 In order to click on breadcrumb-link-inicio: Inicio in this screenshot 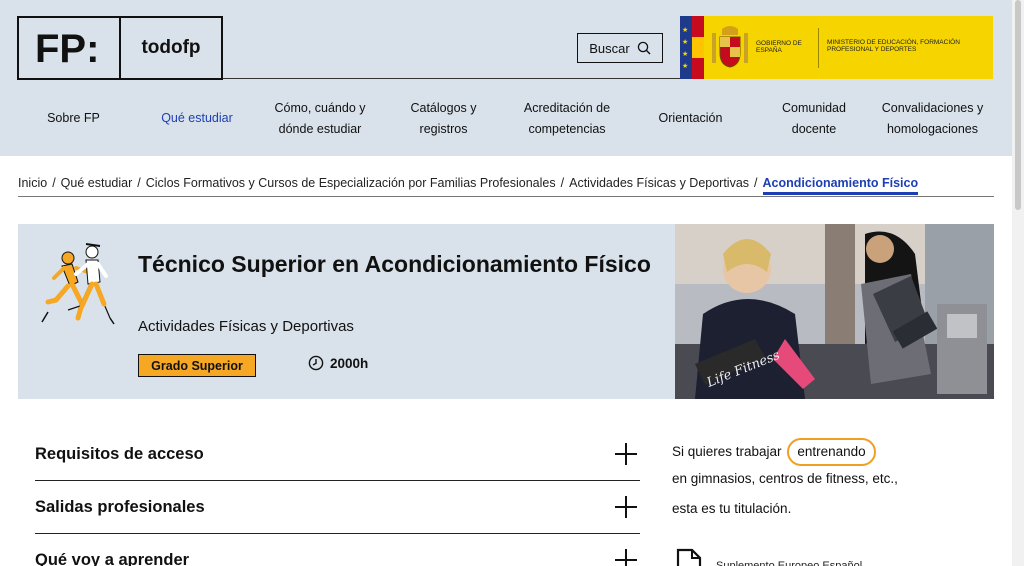, I will do `click(32, 183)`.